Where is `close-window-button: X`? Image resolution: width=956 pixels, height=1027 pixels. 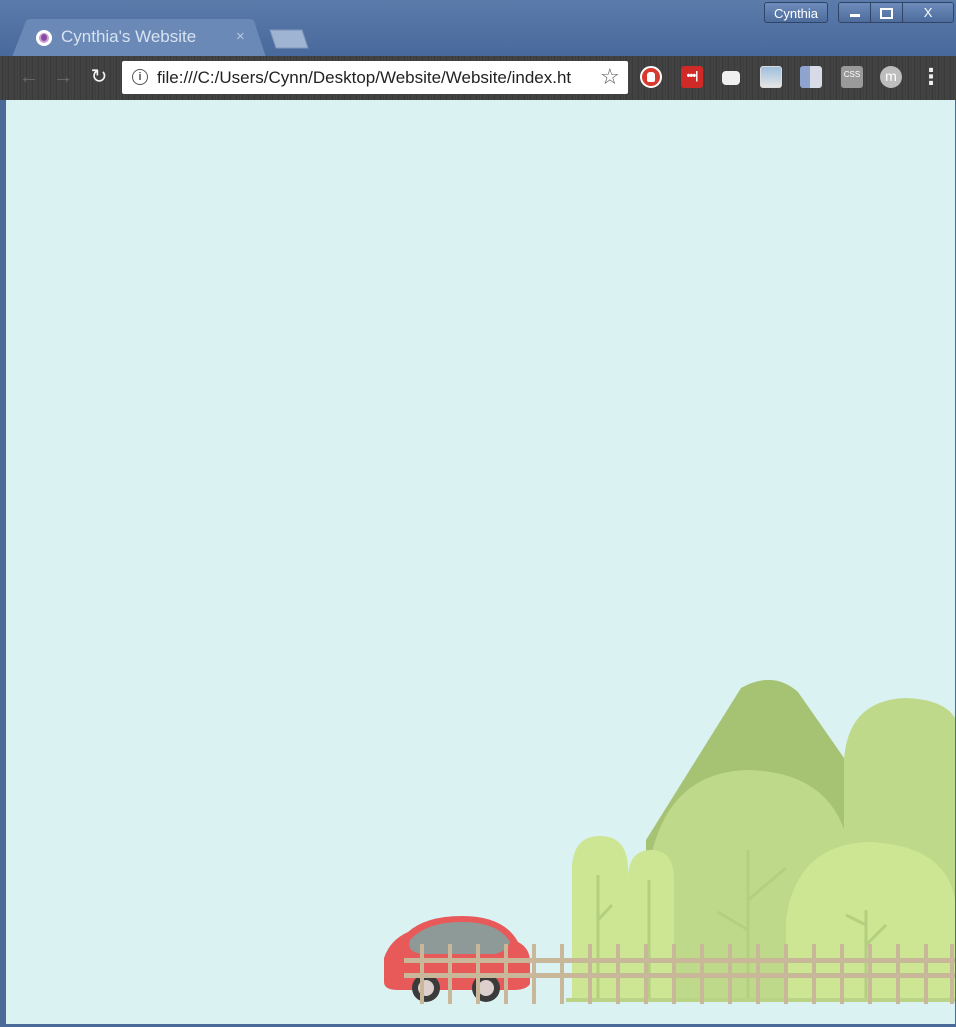 close-window-button: X is located at coordinates (928, 12).